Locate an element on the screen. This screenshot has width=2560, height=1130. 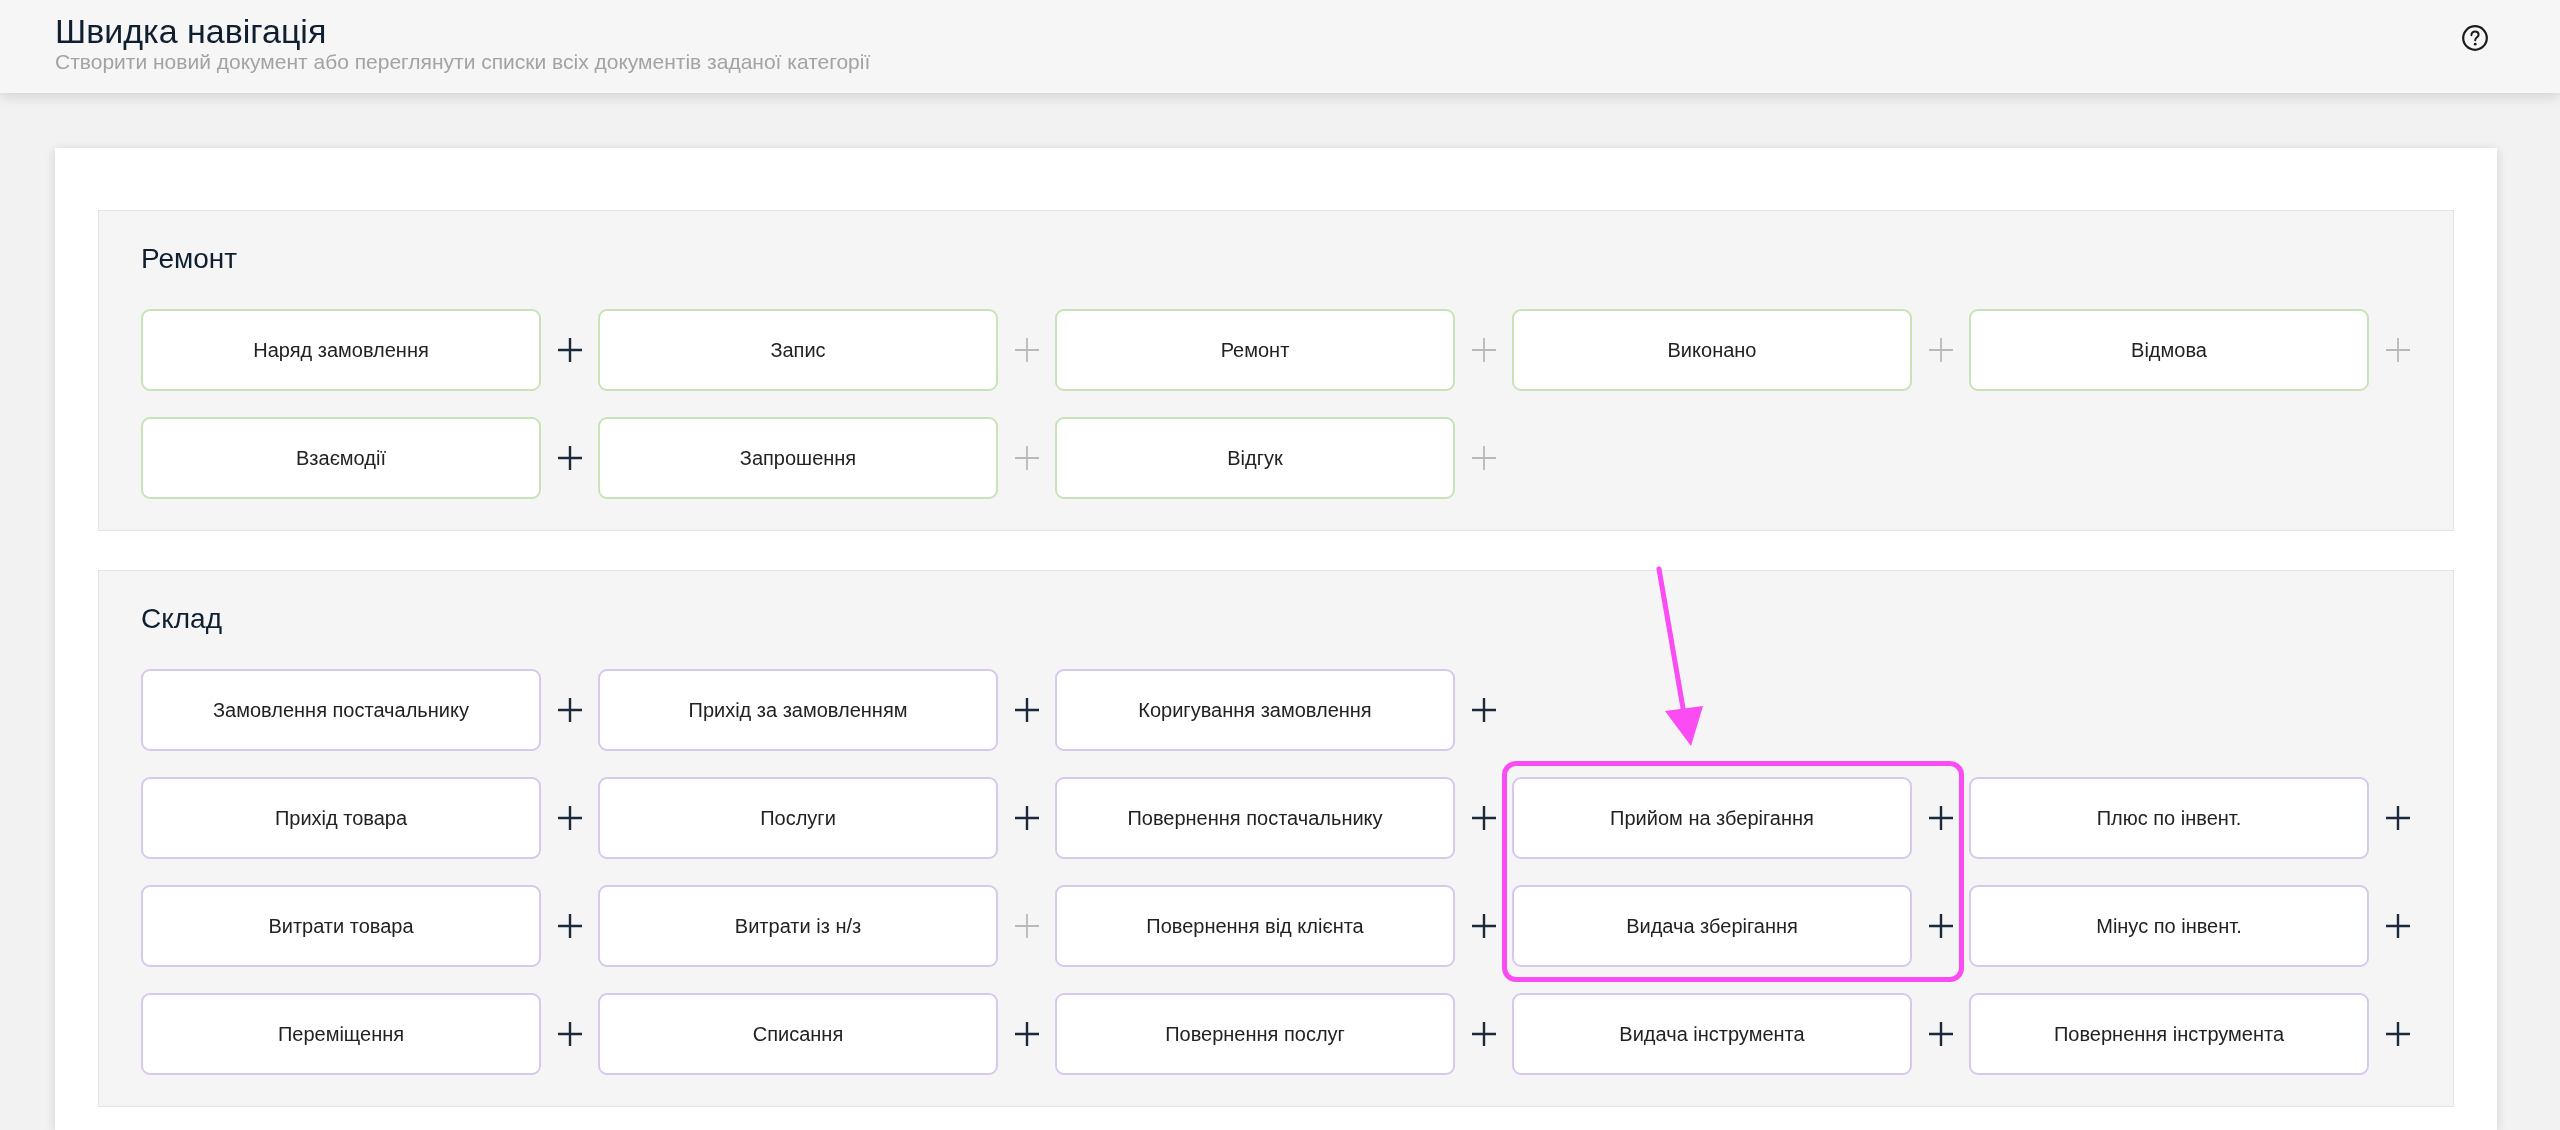
page-title: Швидка навігація is located at coordinates (191, 31).